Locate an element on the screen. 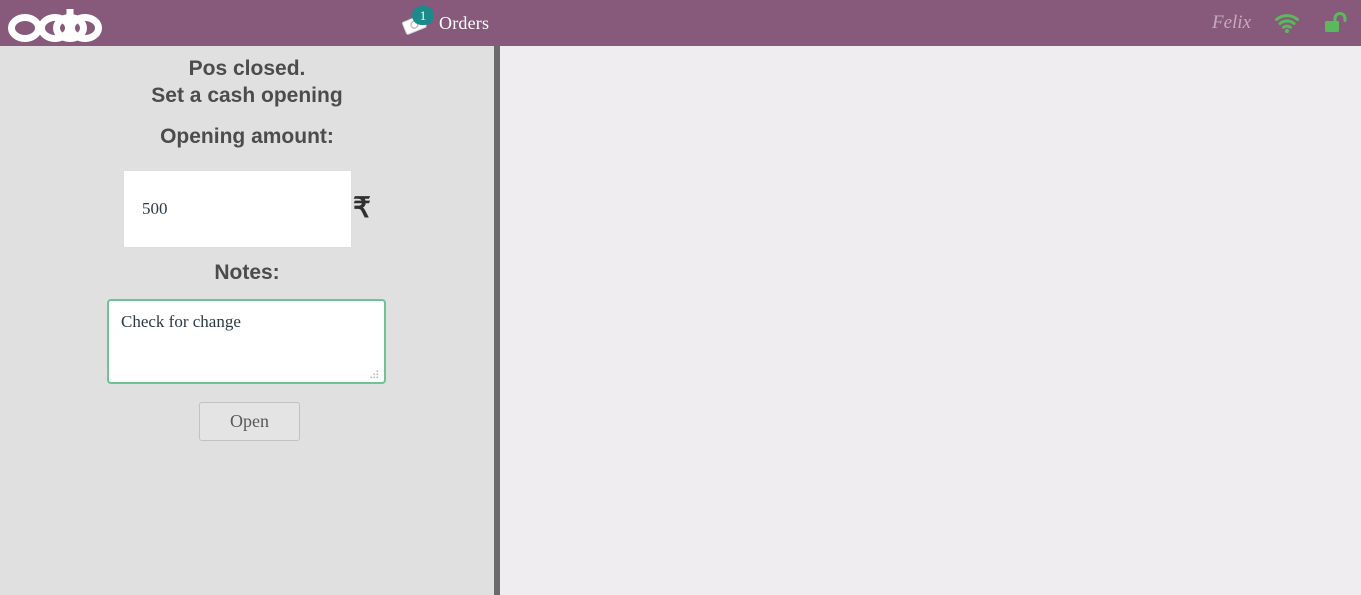 The image size is (1361, 595). orders-button: 1 Orders is located at coordinates (445, 23).